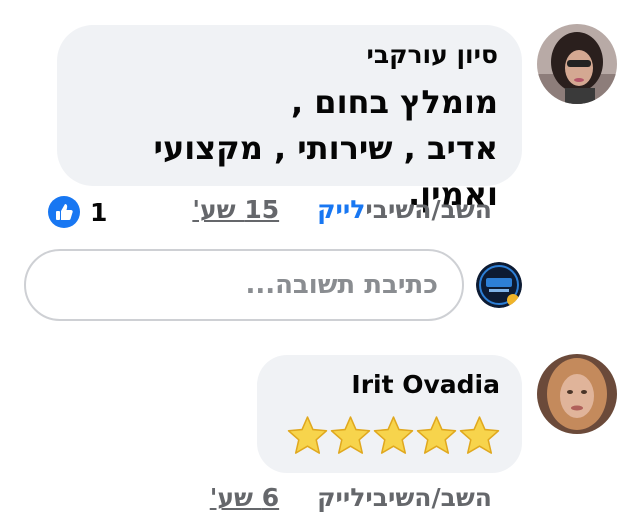  I want to click on reply-box, so click(244, 285).